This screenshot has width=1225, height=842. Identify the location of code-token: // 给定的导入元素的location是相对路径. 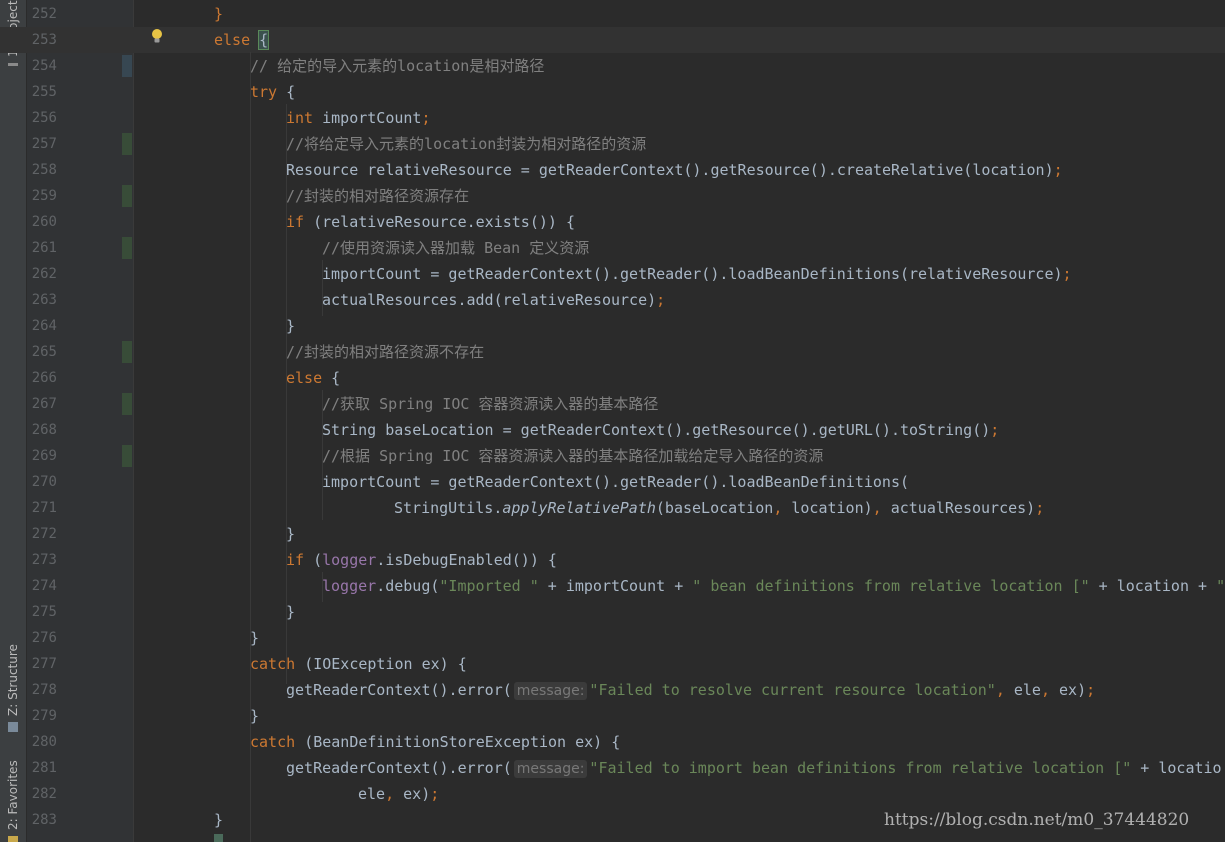
(397, 66).